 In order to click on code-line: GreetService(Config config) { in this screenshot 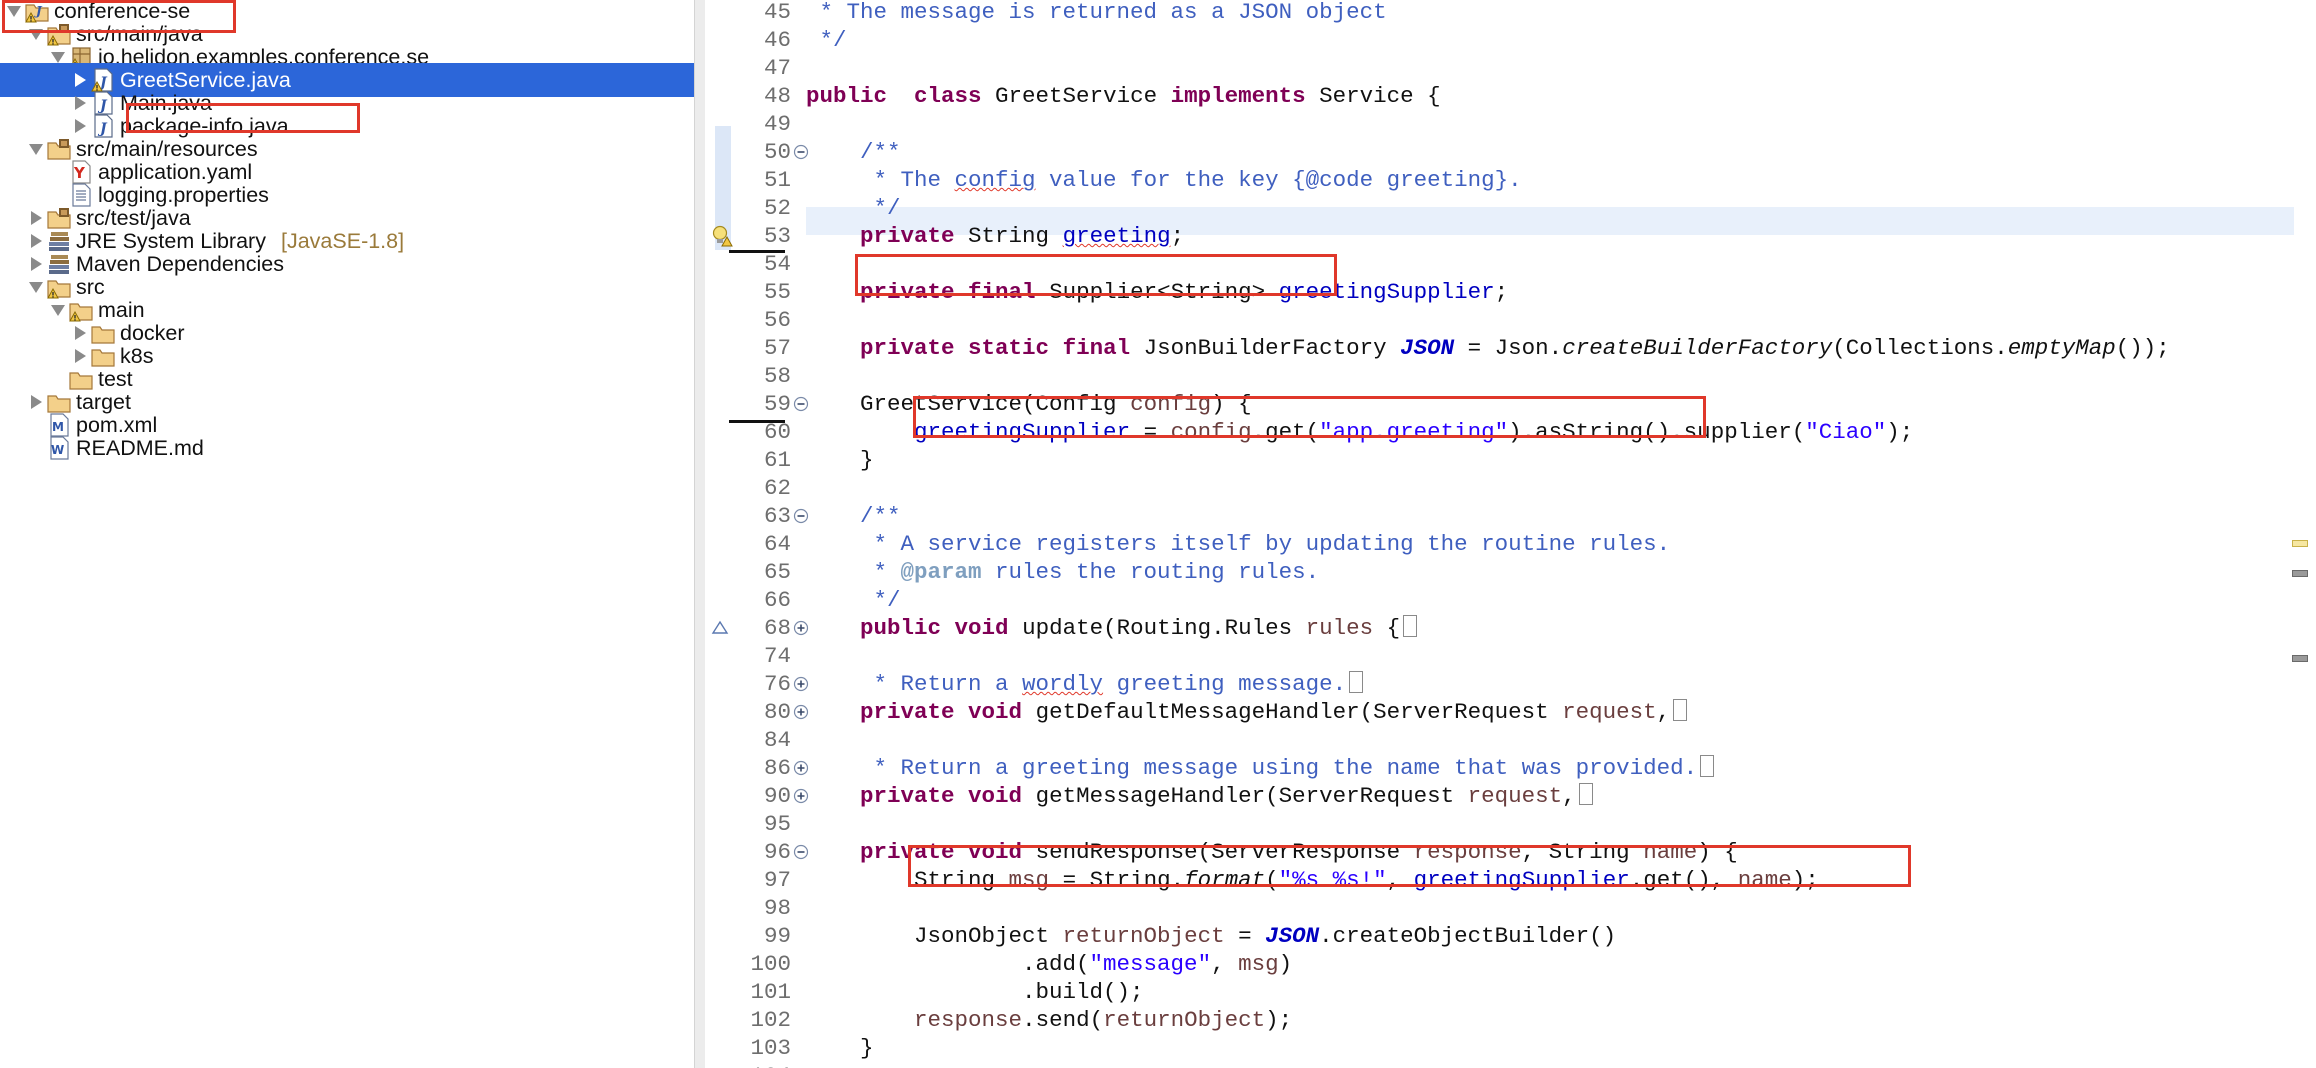, I will do `click(1029, 404)`.